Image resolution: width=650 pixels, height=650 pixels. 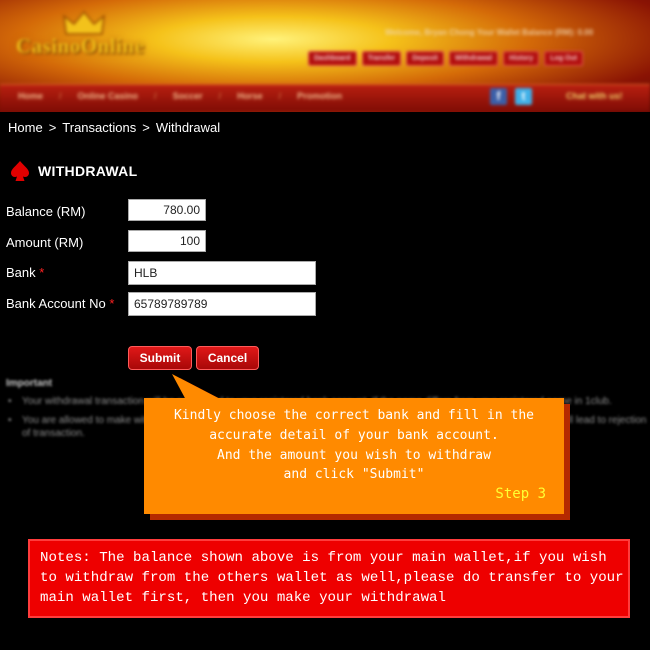 What do you see at coordinates (167, 241) in the screenshot?
I see `amount-input` at bounding box center [167, 241].